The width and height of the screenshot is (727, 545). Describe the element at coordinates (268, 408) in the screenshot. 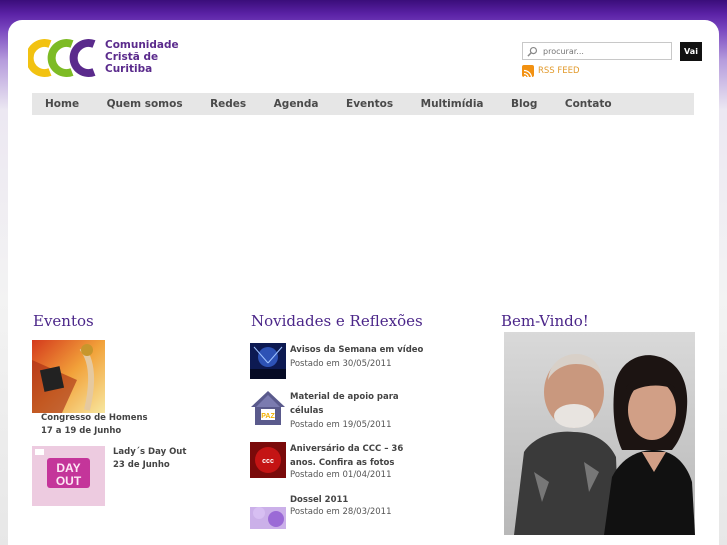

I see `house-paz-icon: PAZ` at that location.